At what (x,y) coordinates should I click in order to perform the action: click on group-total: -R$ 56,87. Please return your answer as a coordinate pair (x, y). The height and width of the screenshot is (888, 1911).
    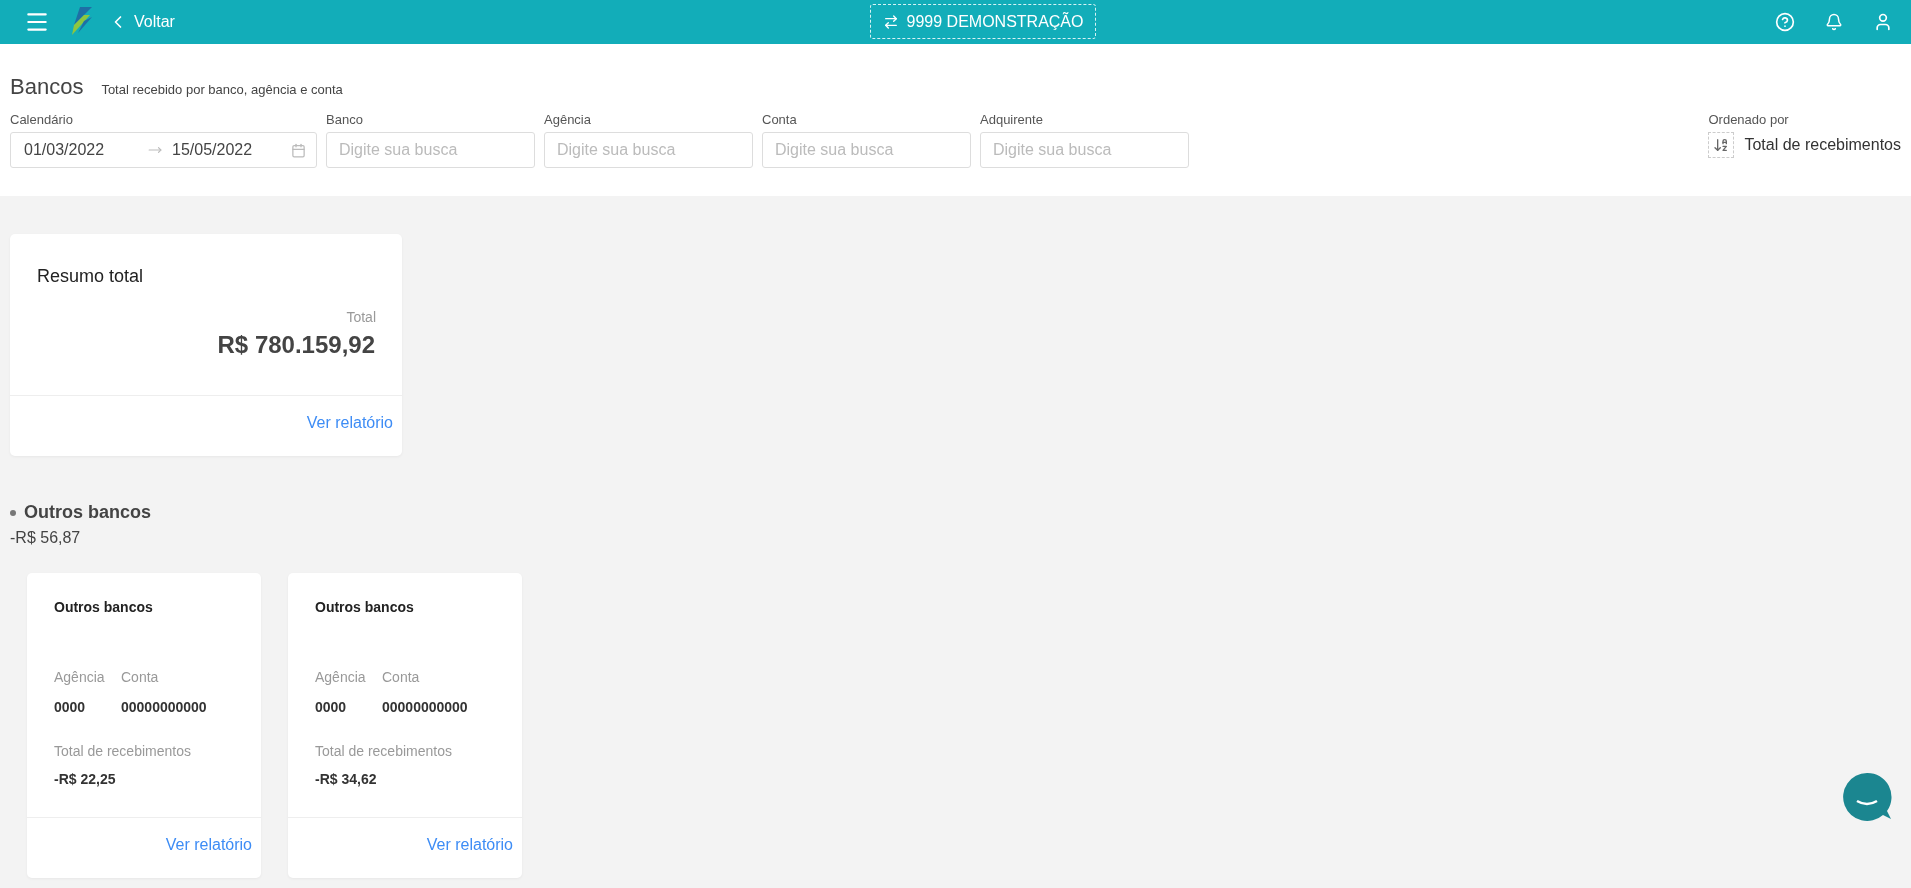
    Looking at the image, I should click on (46, 538).